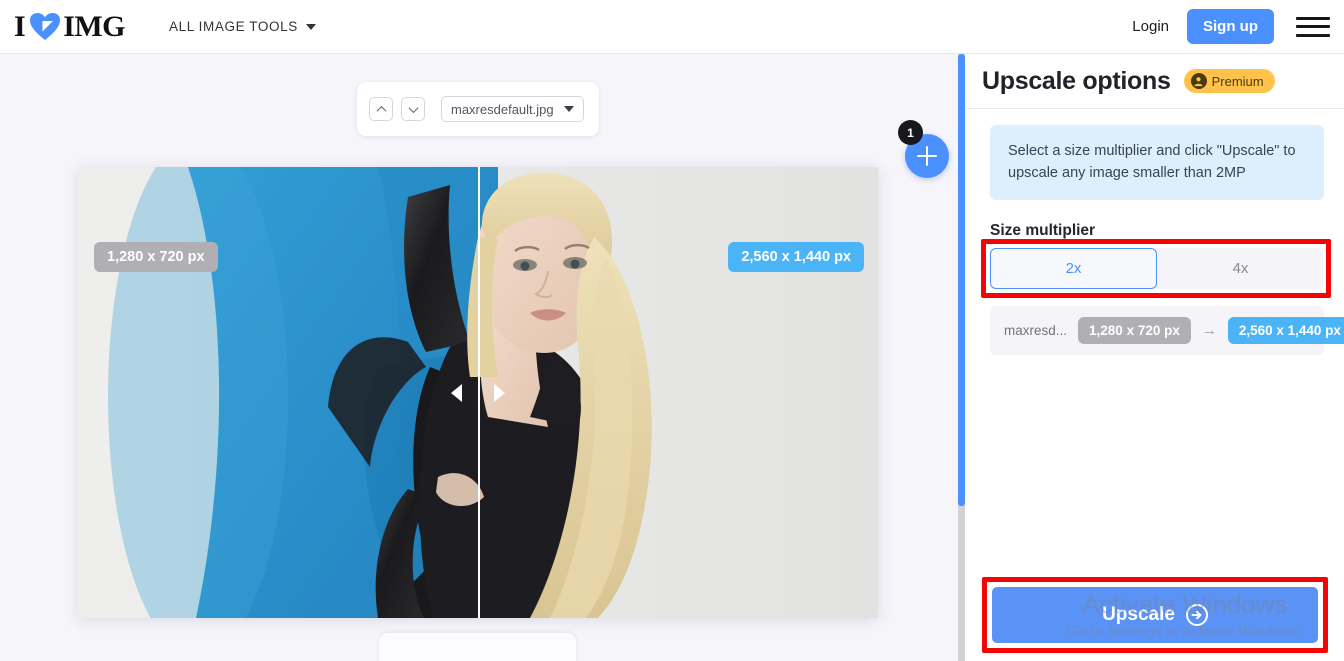 The width and height of the screenshot is (1344, 661). I want to click on target-size-pill: 2,560 x 1,440 px, so click(1285, 330).